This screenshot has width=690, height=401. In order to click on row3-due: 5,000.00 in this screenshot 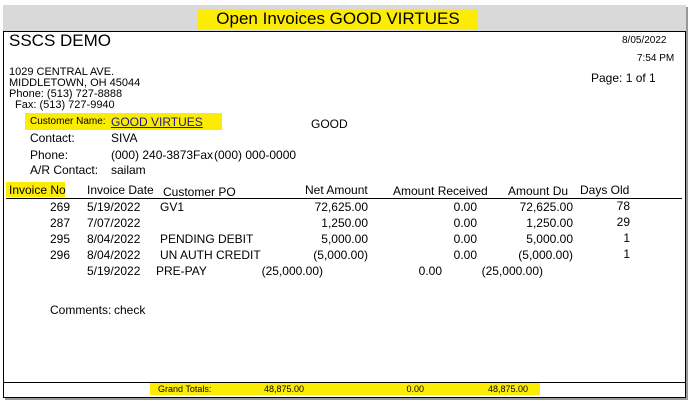, I will do `click(549, 239)`.